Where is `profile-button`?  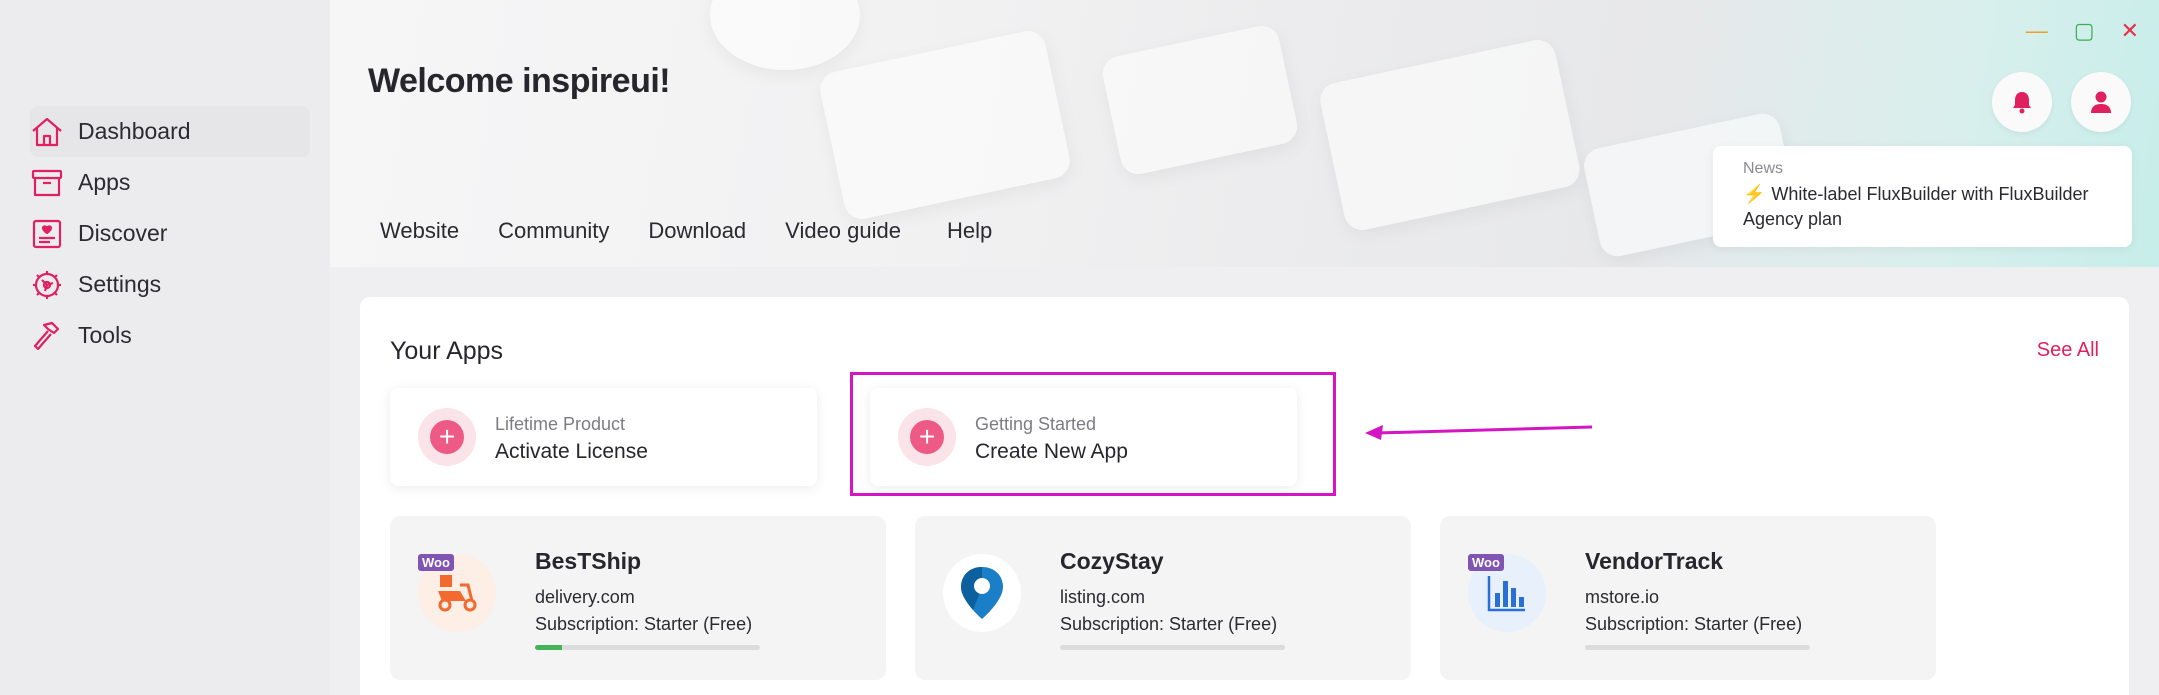
profile-button is located at coordinates (2101, 102).